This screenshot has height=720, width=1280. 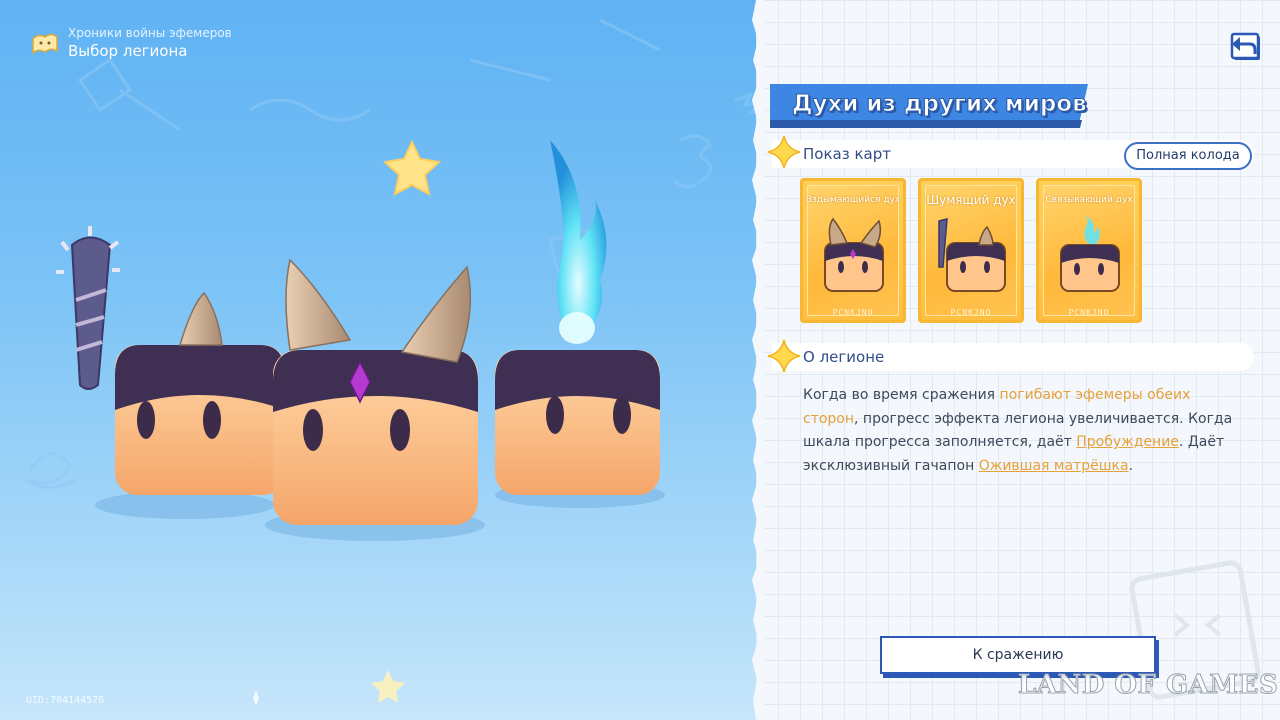 What do you see at coordinates (940, 104) in the screenshot?
I see `panel-title: Духи из других миров` at bounding box center [940, 104].